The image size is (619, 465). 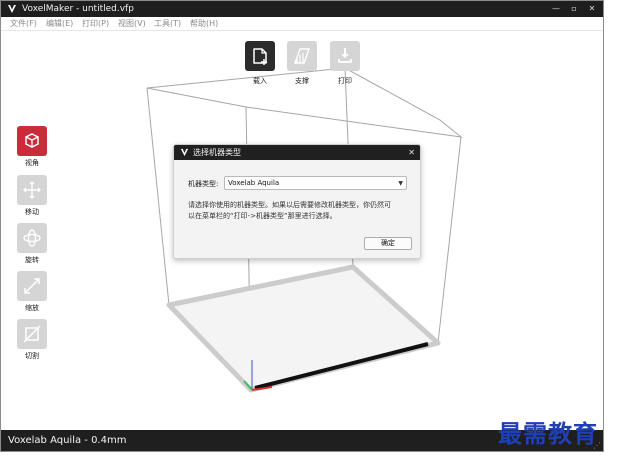 I want to click on view-angle-button, so click(x=32, y=141).